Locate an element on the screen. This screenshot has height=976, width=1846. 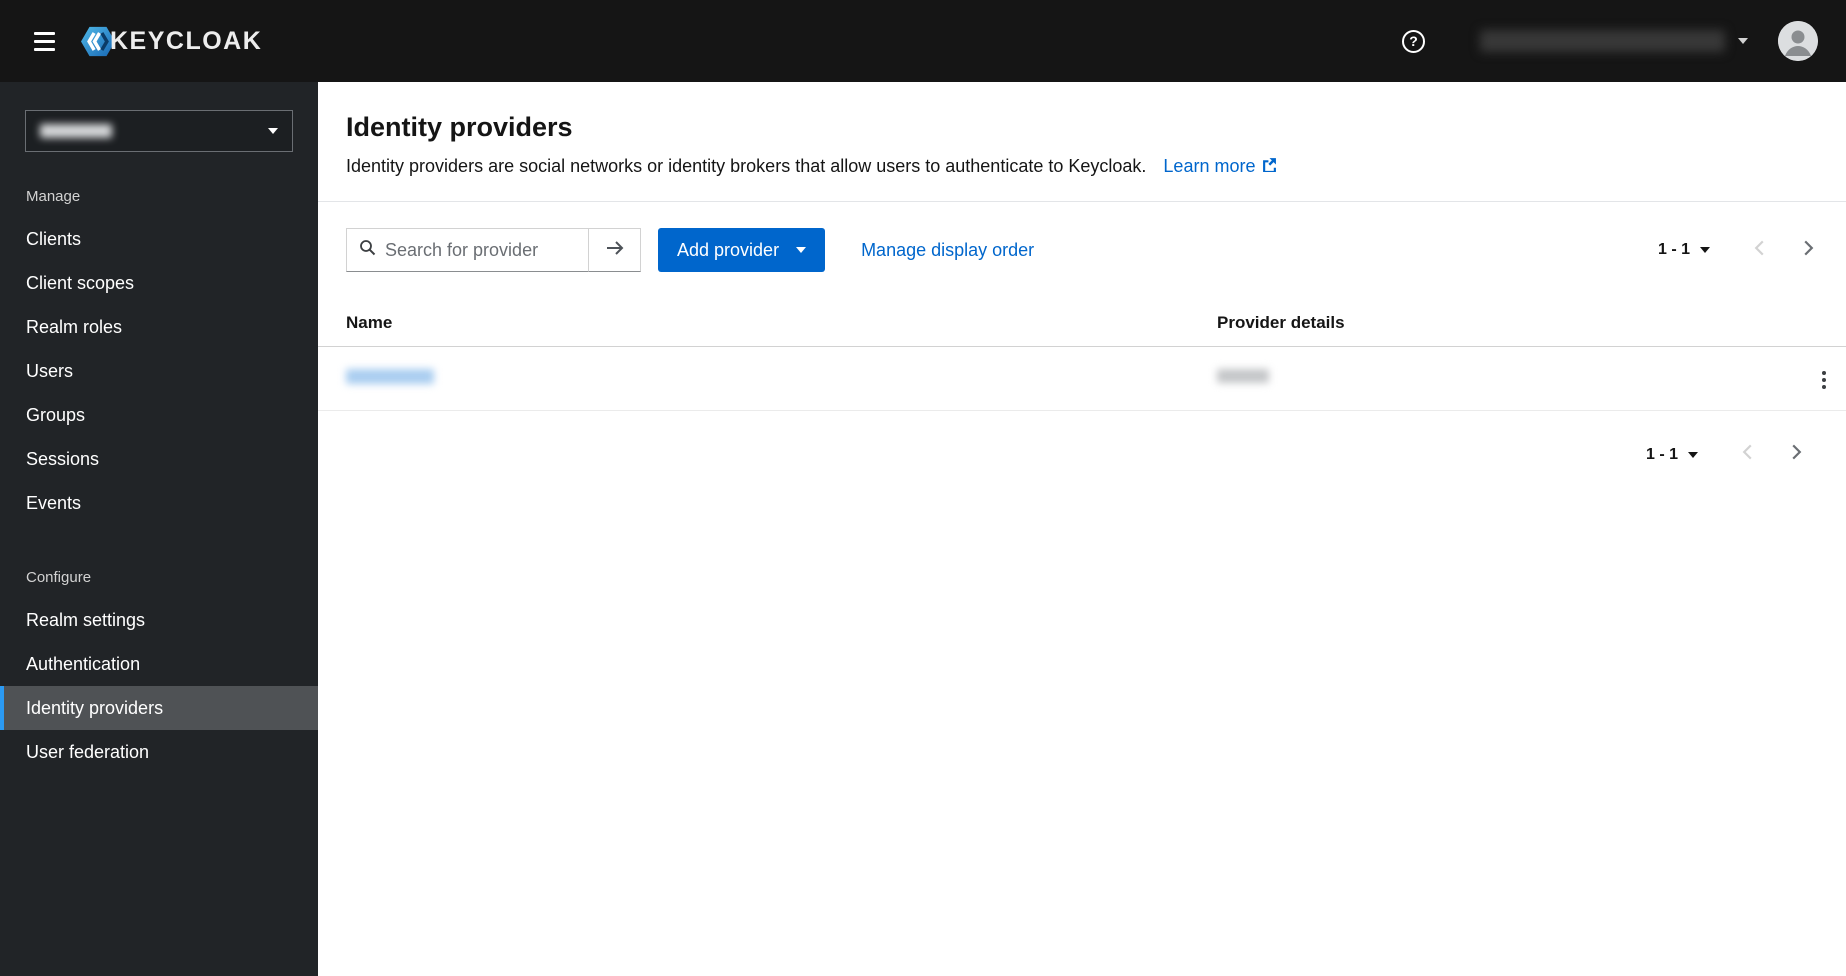
sidebar-item-label: Users is located at coordinates (50, 370).